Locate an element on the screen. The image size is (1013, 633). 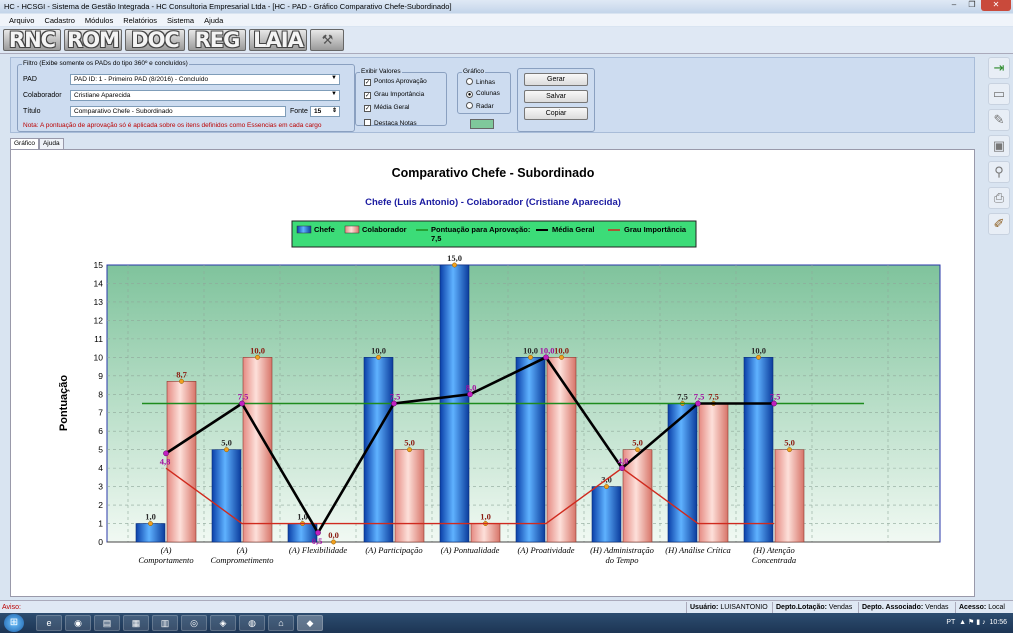
taskbar: ⊞ e ◉ ▤ ▦ ▥ ◎ ◈ ◍ ⌂ ◆ PT ▲ ⚑ ▮ ♪ 10:56 is located at coordinates (506, 623).